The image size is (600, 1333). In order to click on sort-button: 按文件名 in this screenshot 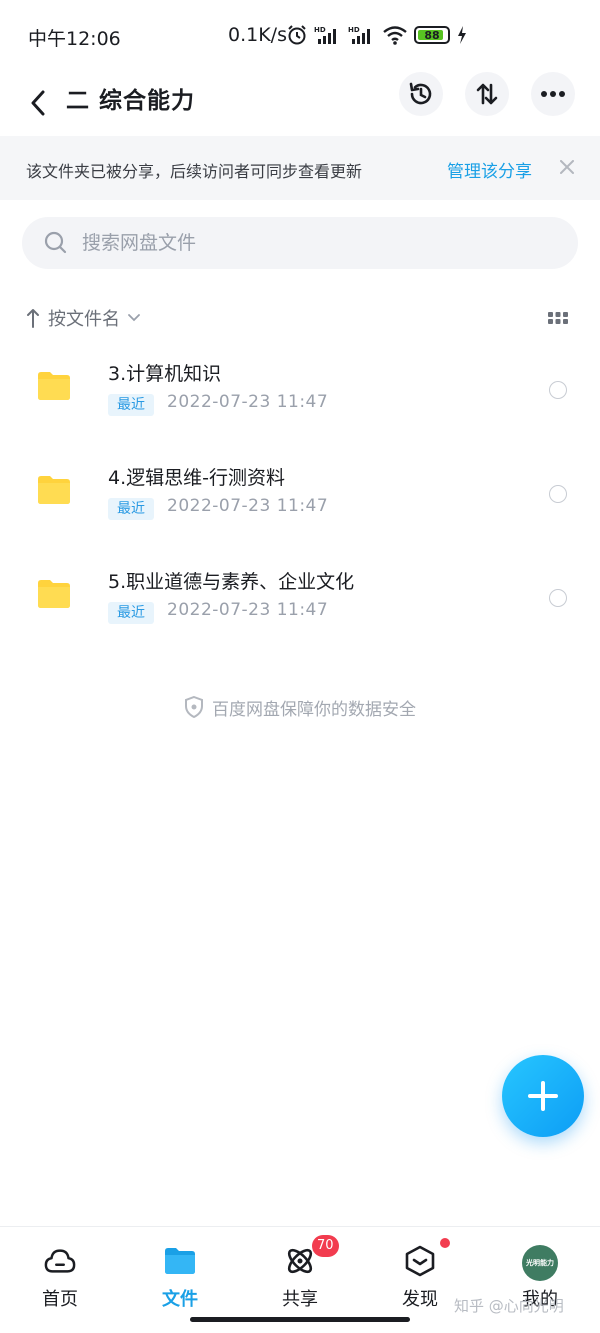, I will do `click(83, 318)`.